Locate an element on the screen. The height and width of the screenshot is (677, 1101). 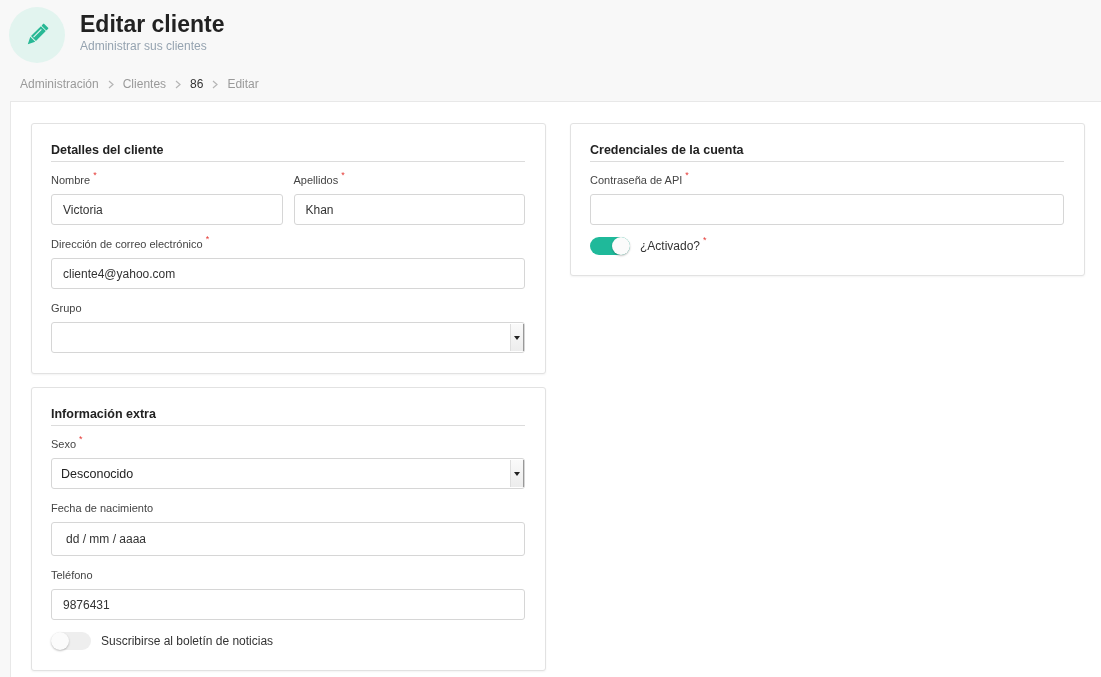
page-subtitle: Administrar sus clientes is located at coordinates (144, 46).